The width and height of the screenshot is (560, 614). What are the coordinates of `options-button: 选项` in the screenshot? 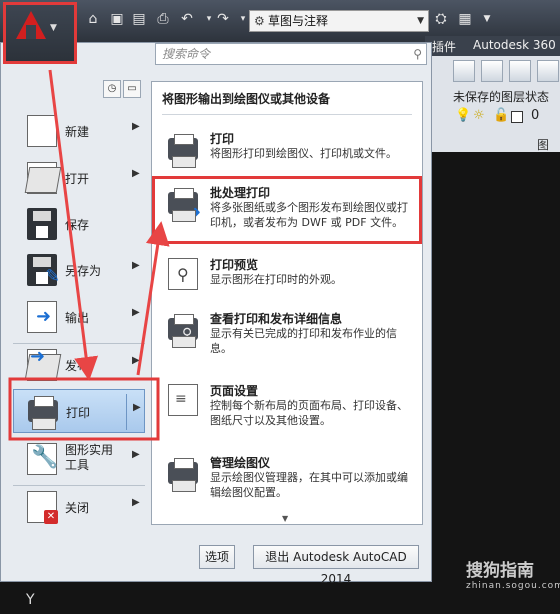 It's located at (217, 557).